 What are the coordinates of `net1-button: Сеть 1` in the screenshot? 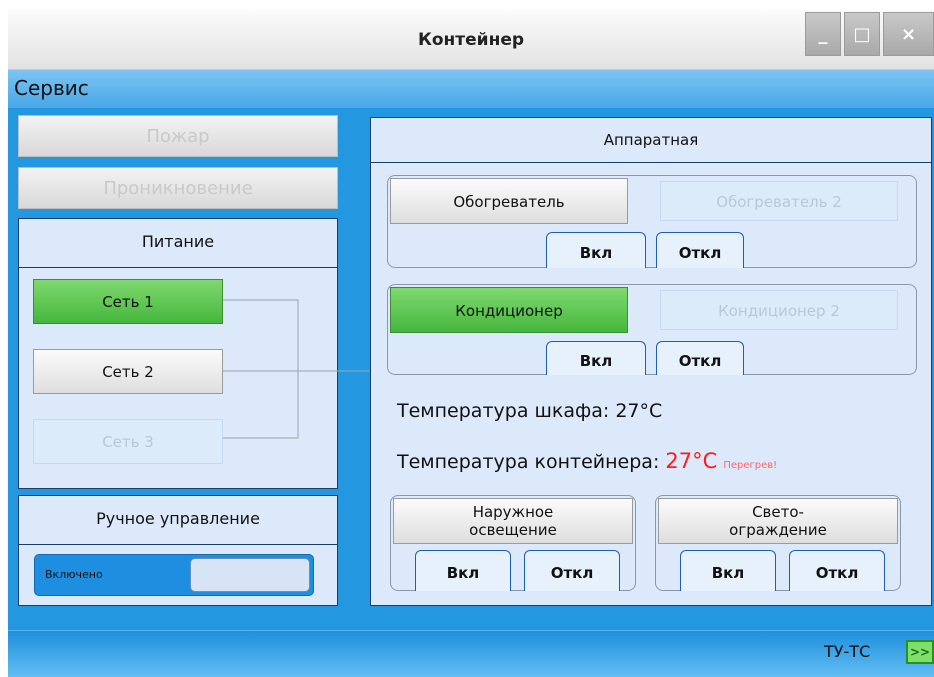 It's located at (128, 301).